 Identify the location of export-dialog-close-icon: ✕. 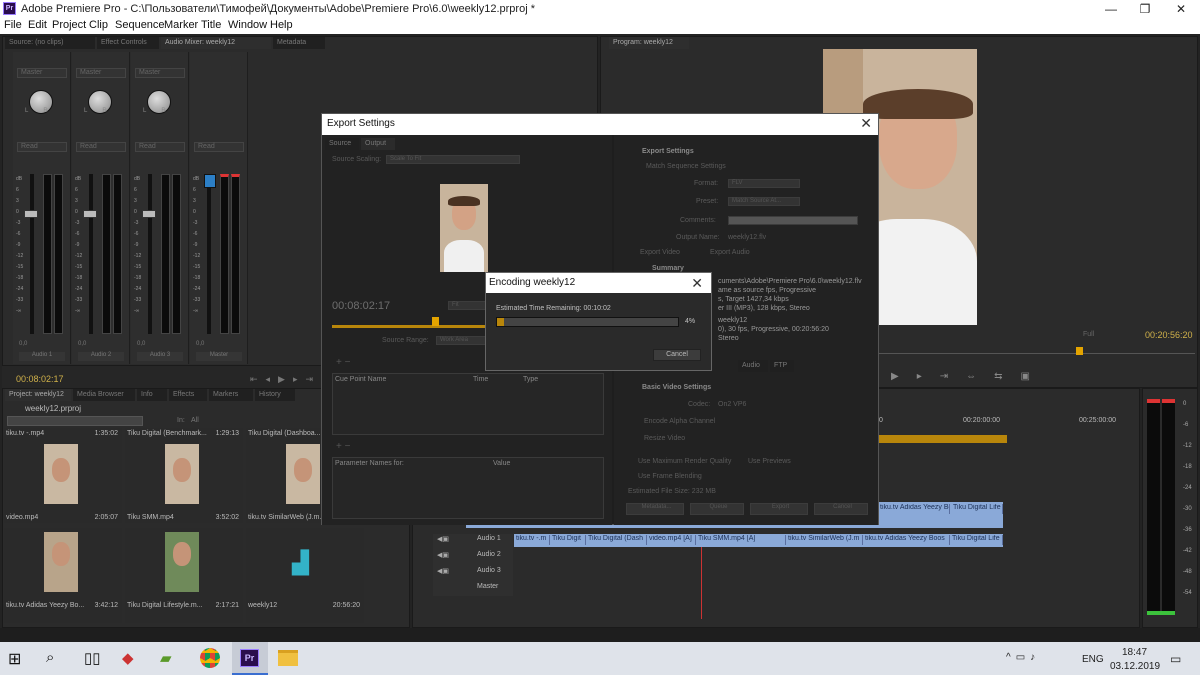
(866, 123).